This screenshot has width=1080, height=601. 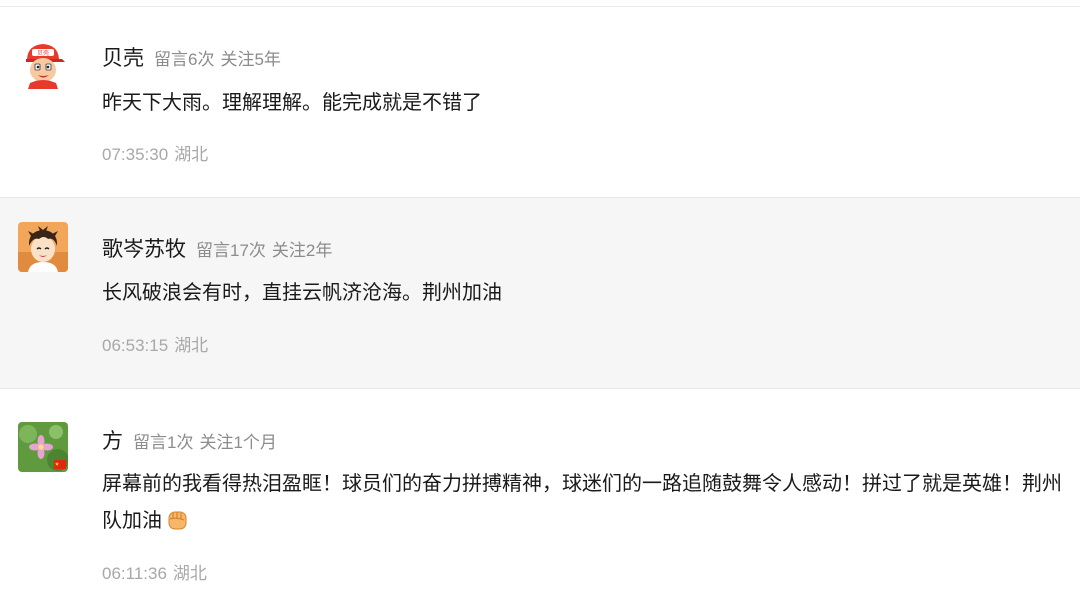 I want to click on nickname: 贝壳, so click(x=123, y=58).